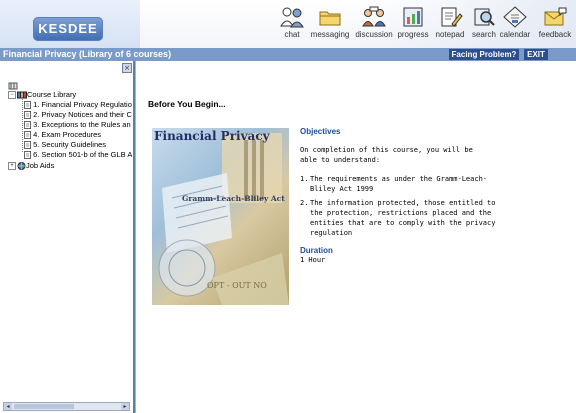 Image resolution: width=576 pixels, height=413 pixels. I want to click on chat-people-icon, so click(292, 17).